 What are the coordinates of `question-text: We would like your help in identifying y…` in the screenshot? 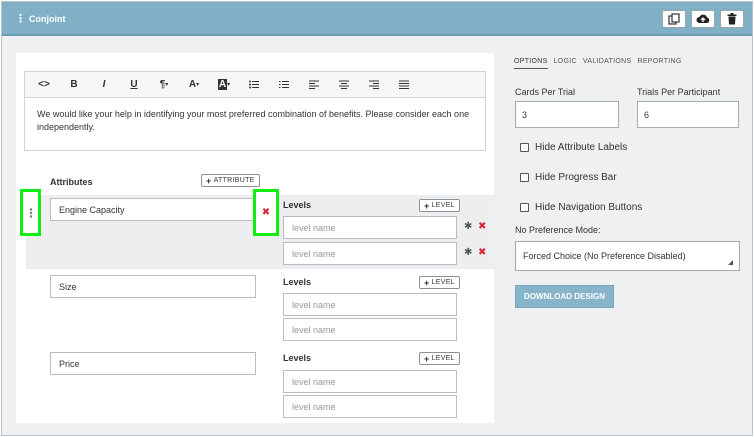 It's located at (255, 121).